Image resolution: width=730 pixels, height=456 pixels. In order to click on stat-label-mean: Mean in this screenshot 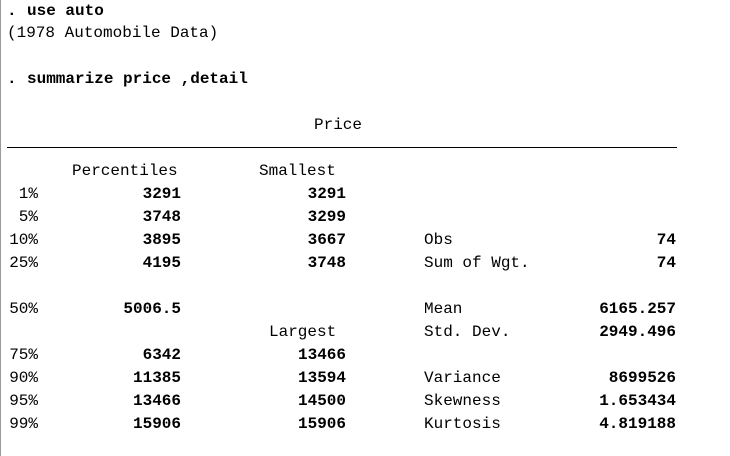, I will do `click(443, 309)`.